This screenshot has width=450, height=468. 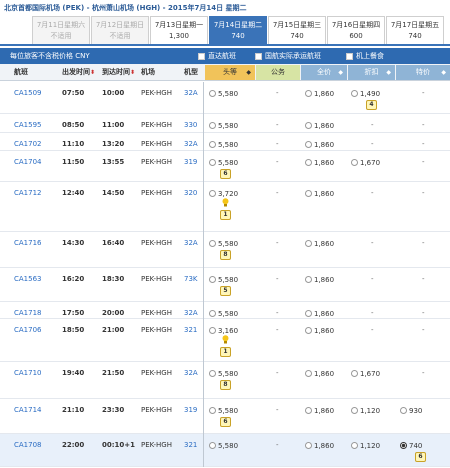 What do you see at coordinates (223, 330) in the screenshot?
I see `fare-option: 3,160` at bounding box center [223, 330].